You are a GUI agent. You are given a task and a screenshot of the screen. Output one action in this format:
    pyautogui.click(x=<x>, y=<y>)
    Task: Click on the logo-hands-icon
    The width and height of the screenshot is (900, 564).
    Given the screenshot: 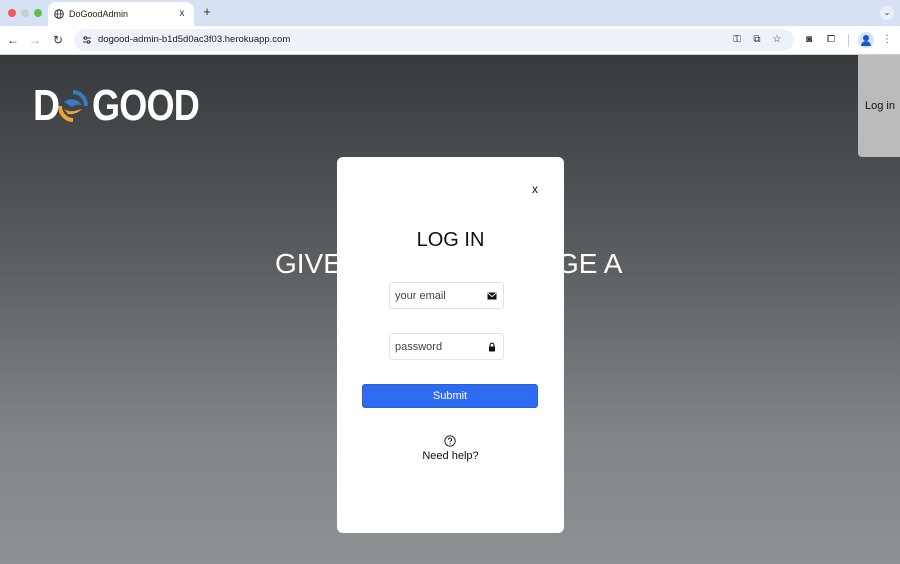 What is the action you would take?
    pyautogui.click(x=72, y=106)
    